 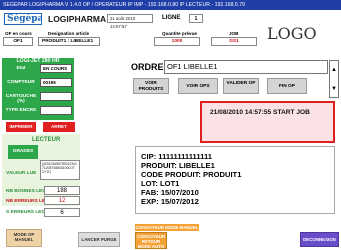 I want to click on ordre-select: OF1 LIBELLE1, so click(x=246, y=67).